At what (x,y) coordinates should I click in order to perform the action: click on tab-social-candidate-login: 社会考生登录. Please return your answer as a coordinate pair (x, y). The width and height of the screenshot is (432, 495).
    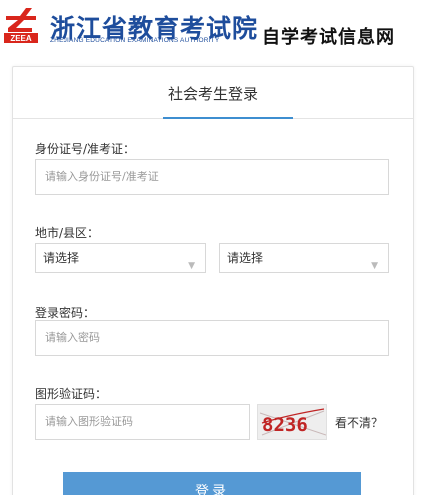
    Looking at the image, I should click on (213, 93).